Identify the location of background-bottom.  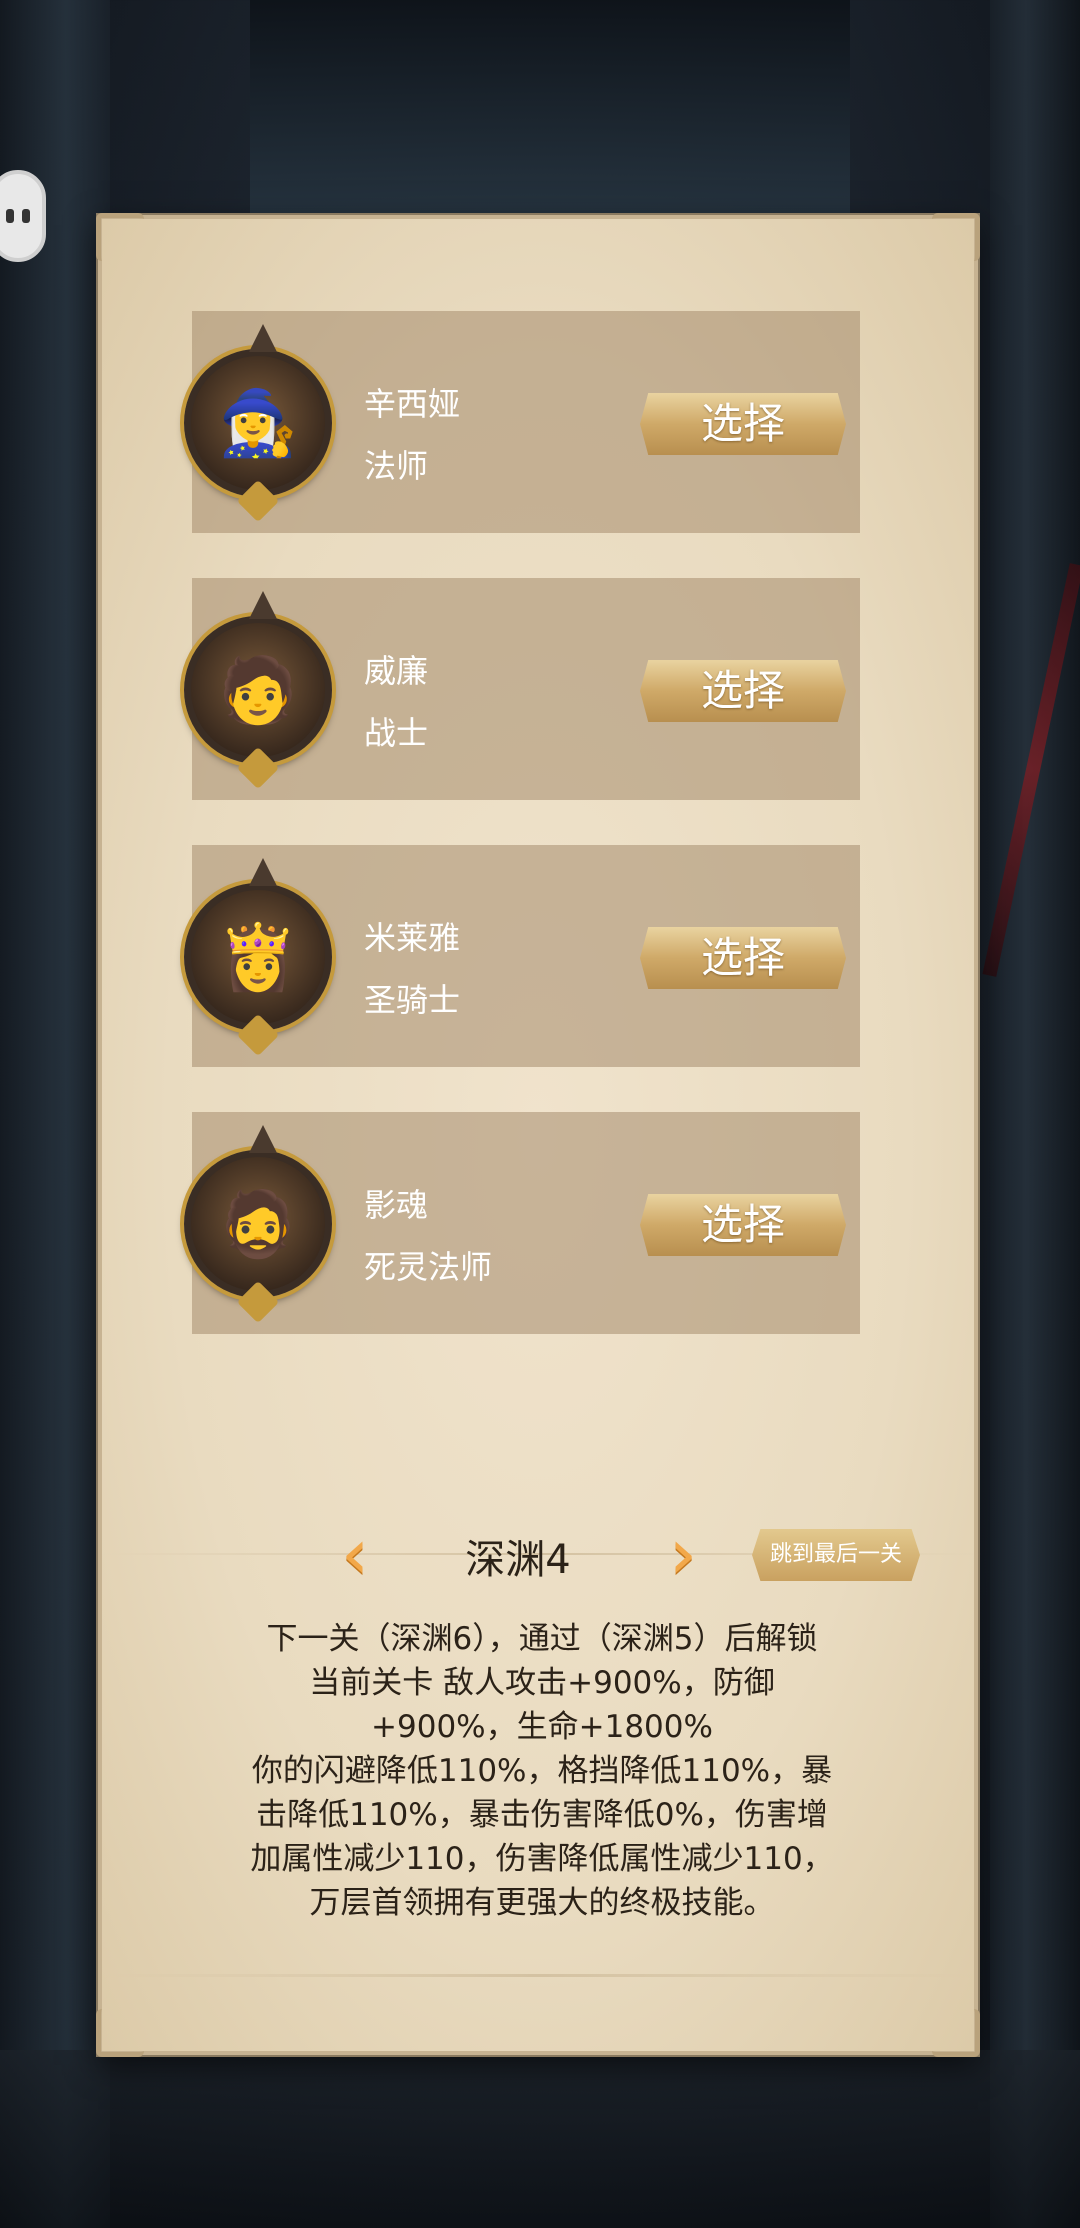
(540, 2139).